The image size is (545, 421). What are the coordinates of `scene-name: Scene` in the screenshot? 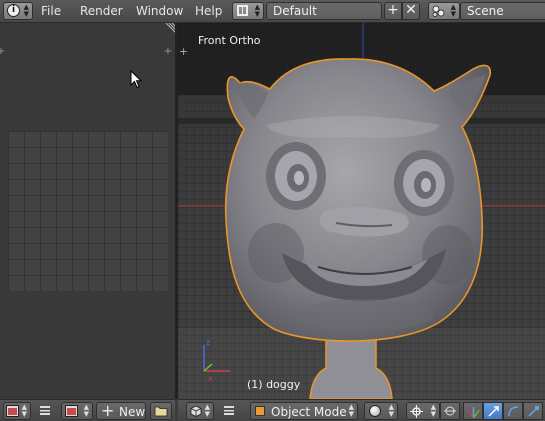 It's located at (485, 11).